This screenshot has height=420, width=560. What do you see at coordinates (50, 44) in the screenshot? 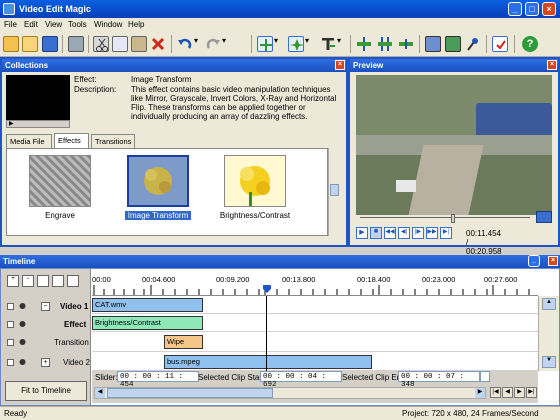
I see `save-icon` at bounding box center [50, 44].